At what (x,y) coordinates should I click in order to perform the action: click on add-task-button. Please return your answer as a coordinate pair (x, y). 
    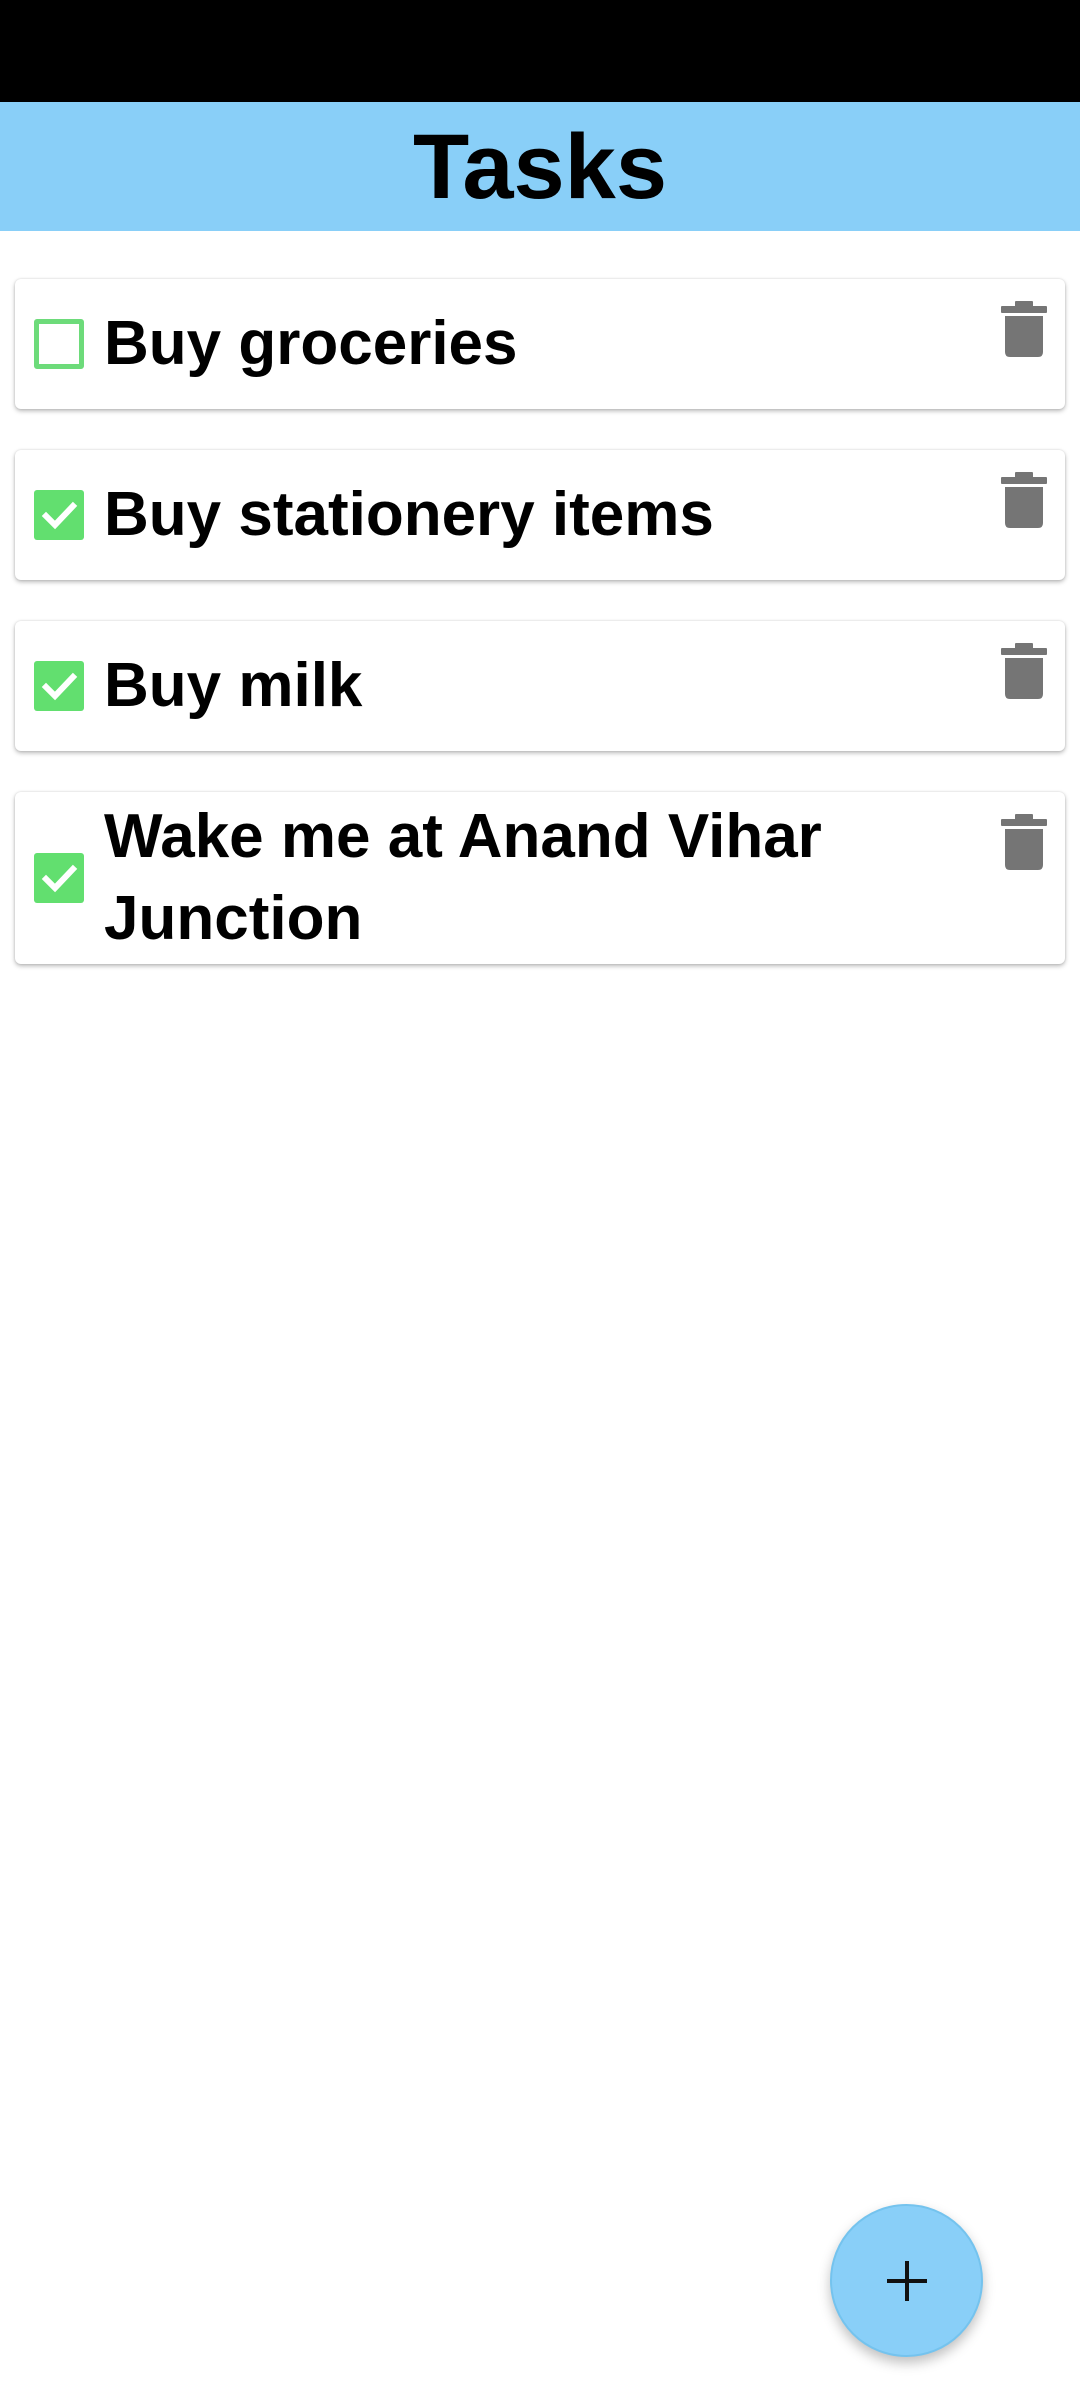
    Looking at the image, I should click on (906, 2280).